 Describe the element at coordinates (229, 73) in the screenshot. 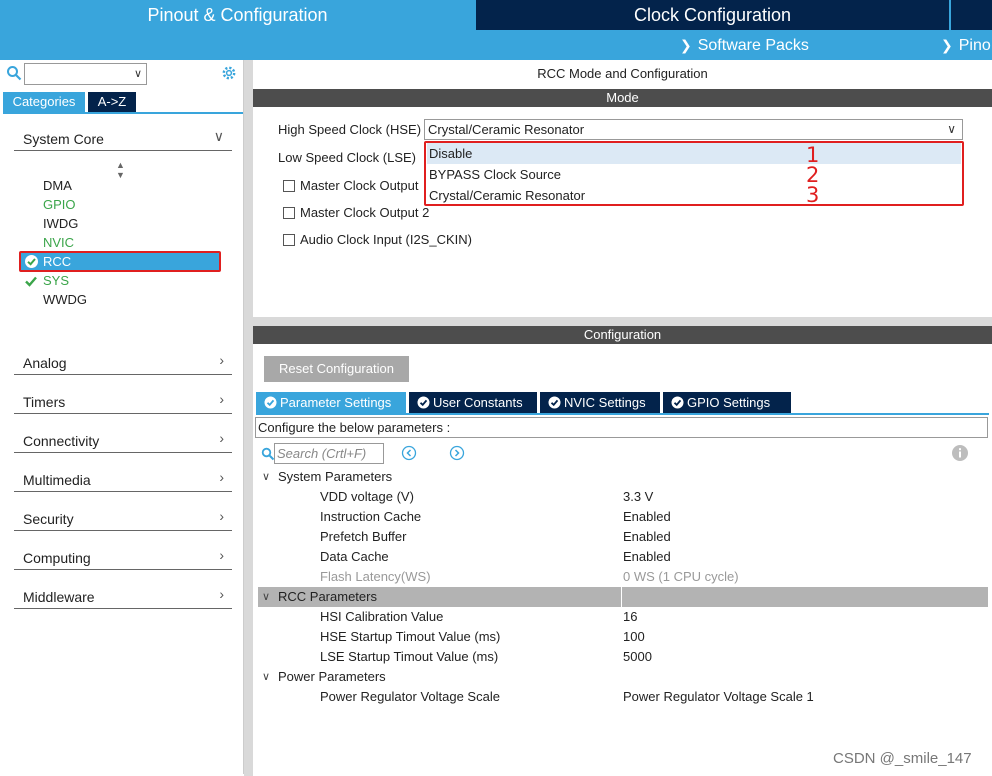

I see `gear-icon` at that location.